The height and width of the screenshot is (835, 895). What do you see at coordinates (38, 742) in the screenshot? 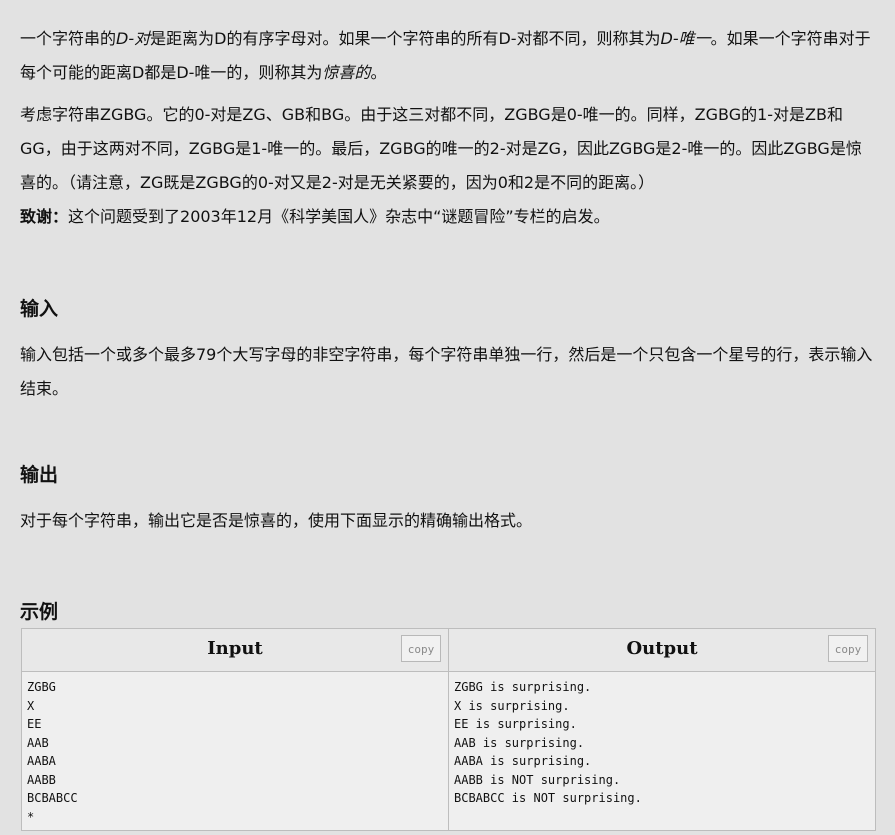
I see `sample-input-line: AAB` at bounding box center [38, 742].